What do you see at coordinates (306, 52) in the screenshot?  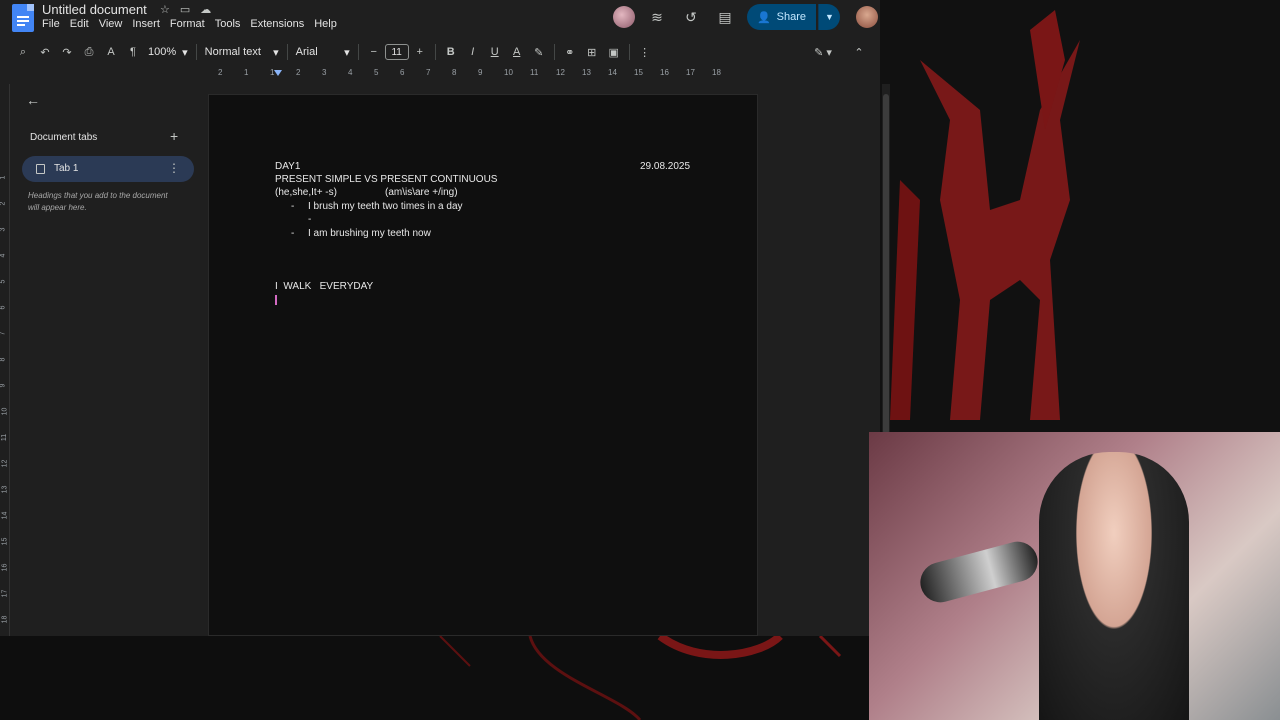 I see `font-value: Arial` at bounding box center [306, 52].